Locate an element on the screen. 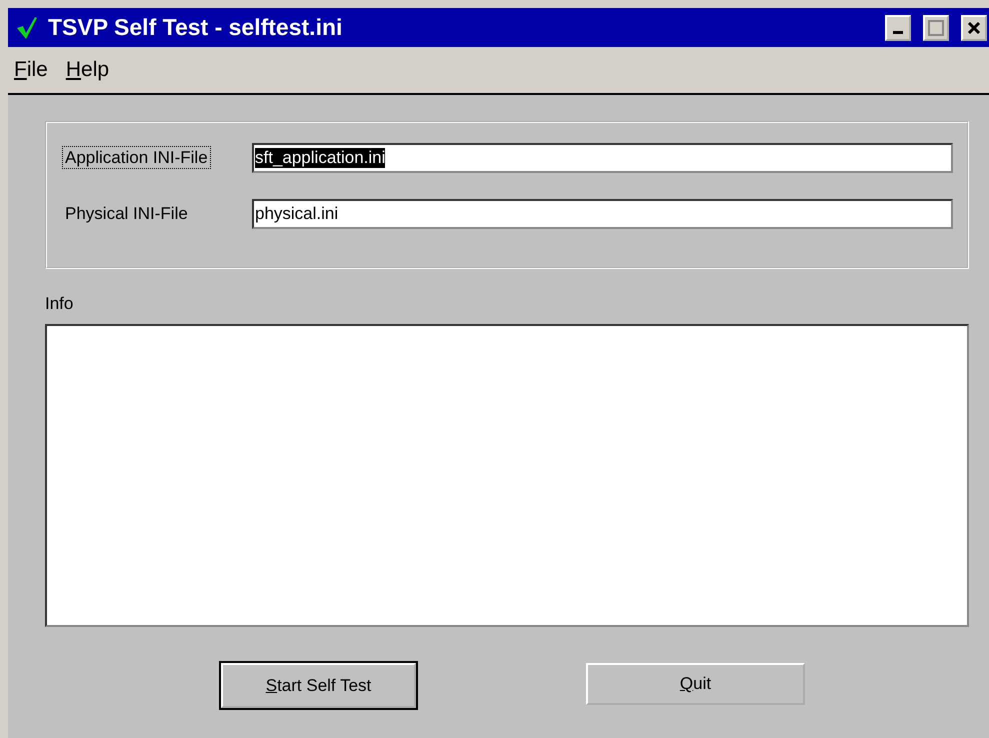  maximize-icon is located at coordinates (936, 28).